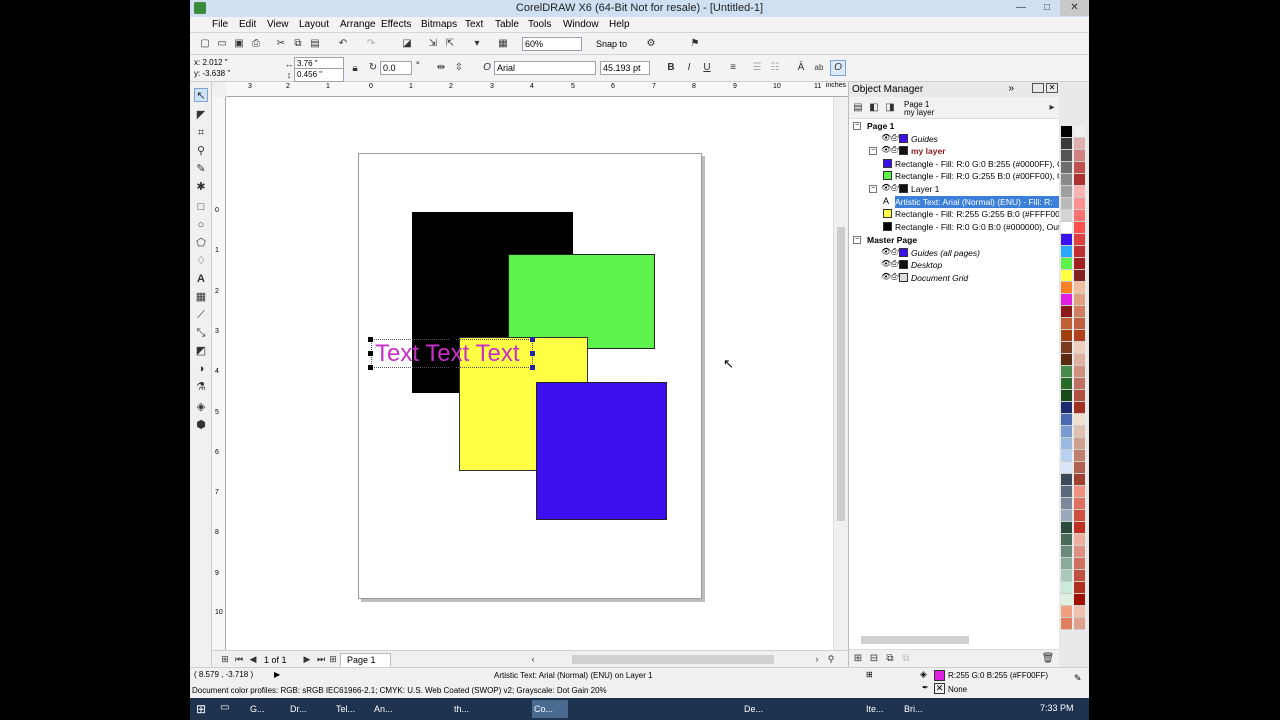 The image size is (1280, 720). I want to click on options-icon: ⚙, so click(651, 44).